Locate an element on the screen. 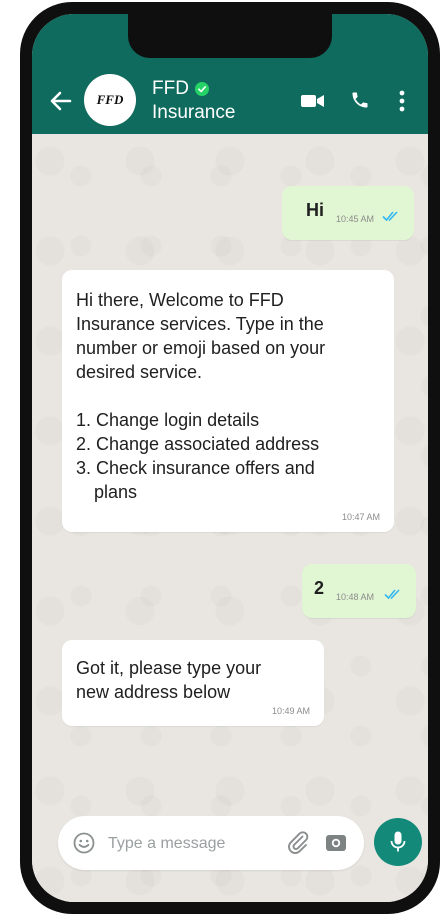  message-line: Hi there, Welcome to FFD is located at coordinates (180, 300).